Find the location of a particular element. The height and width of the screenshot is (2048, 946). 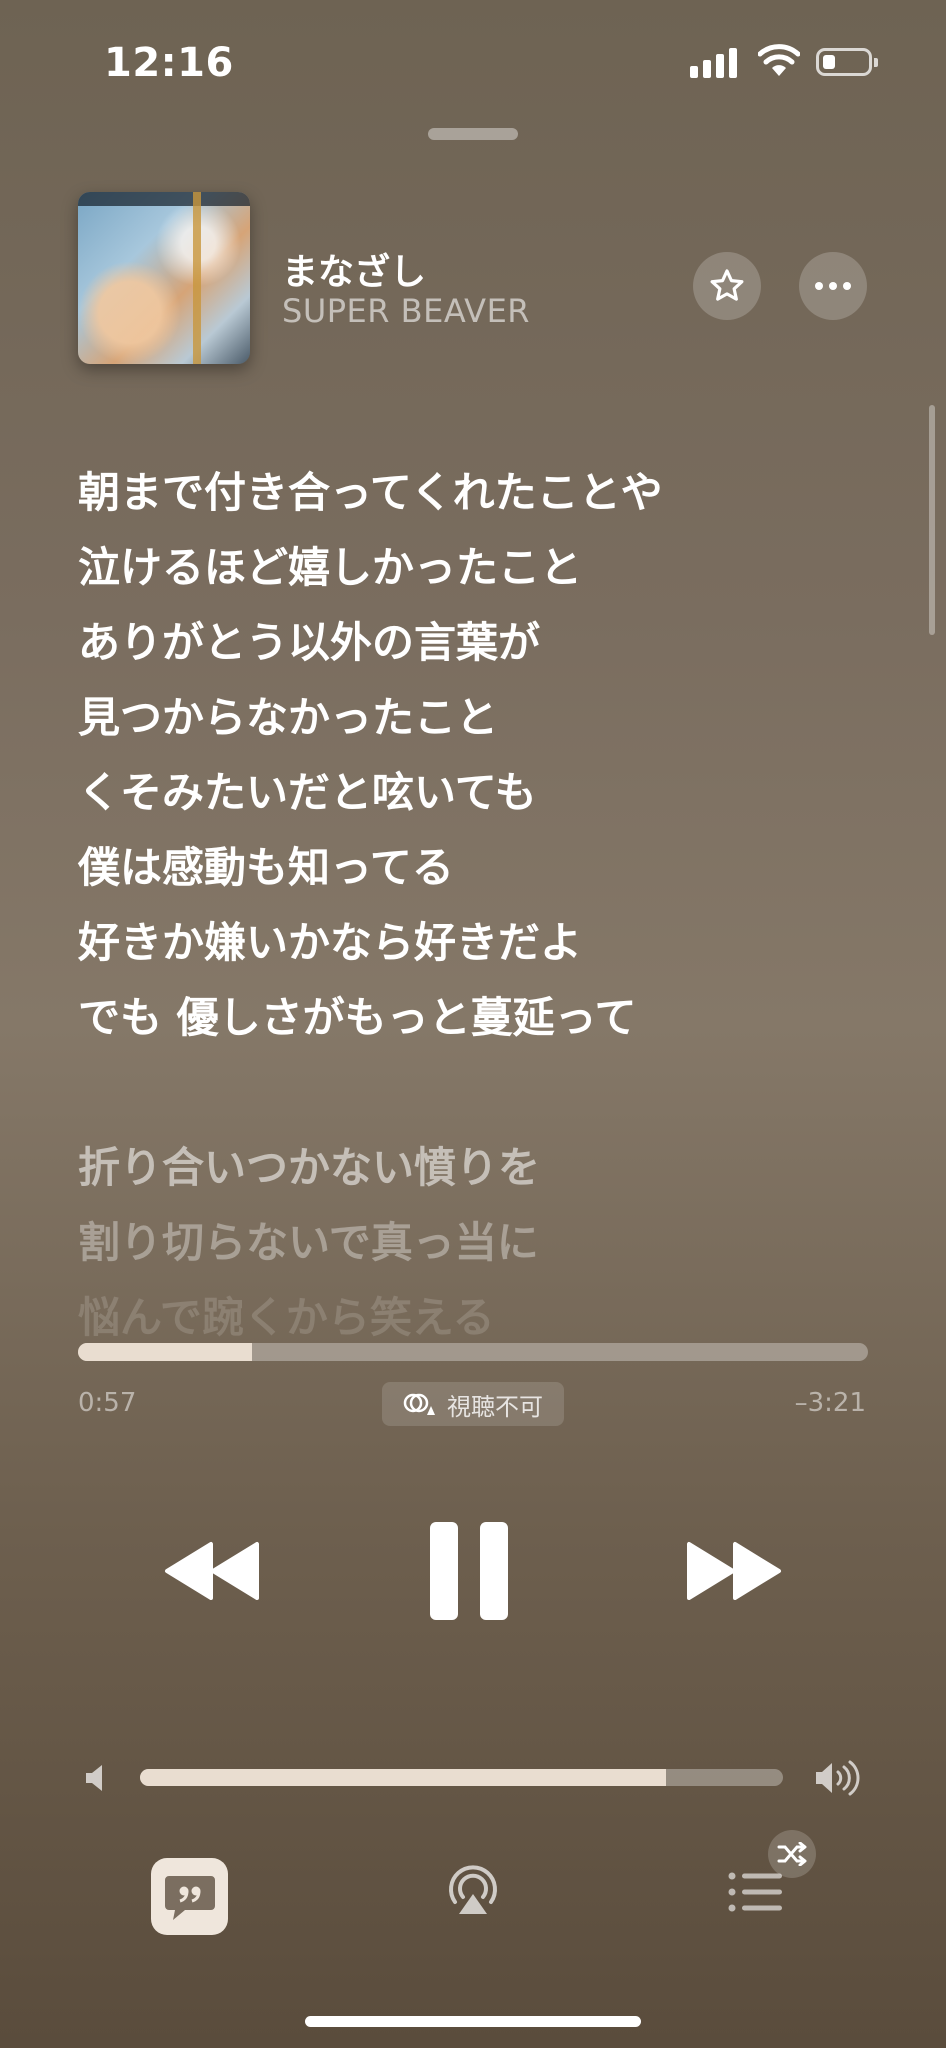

battery-icon is located at coordinates (847, 62).